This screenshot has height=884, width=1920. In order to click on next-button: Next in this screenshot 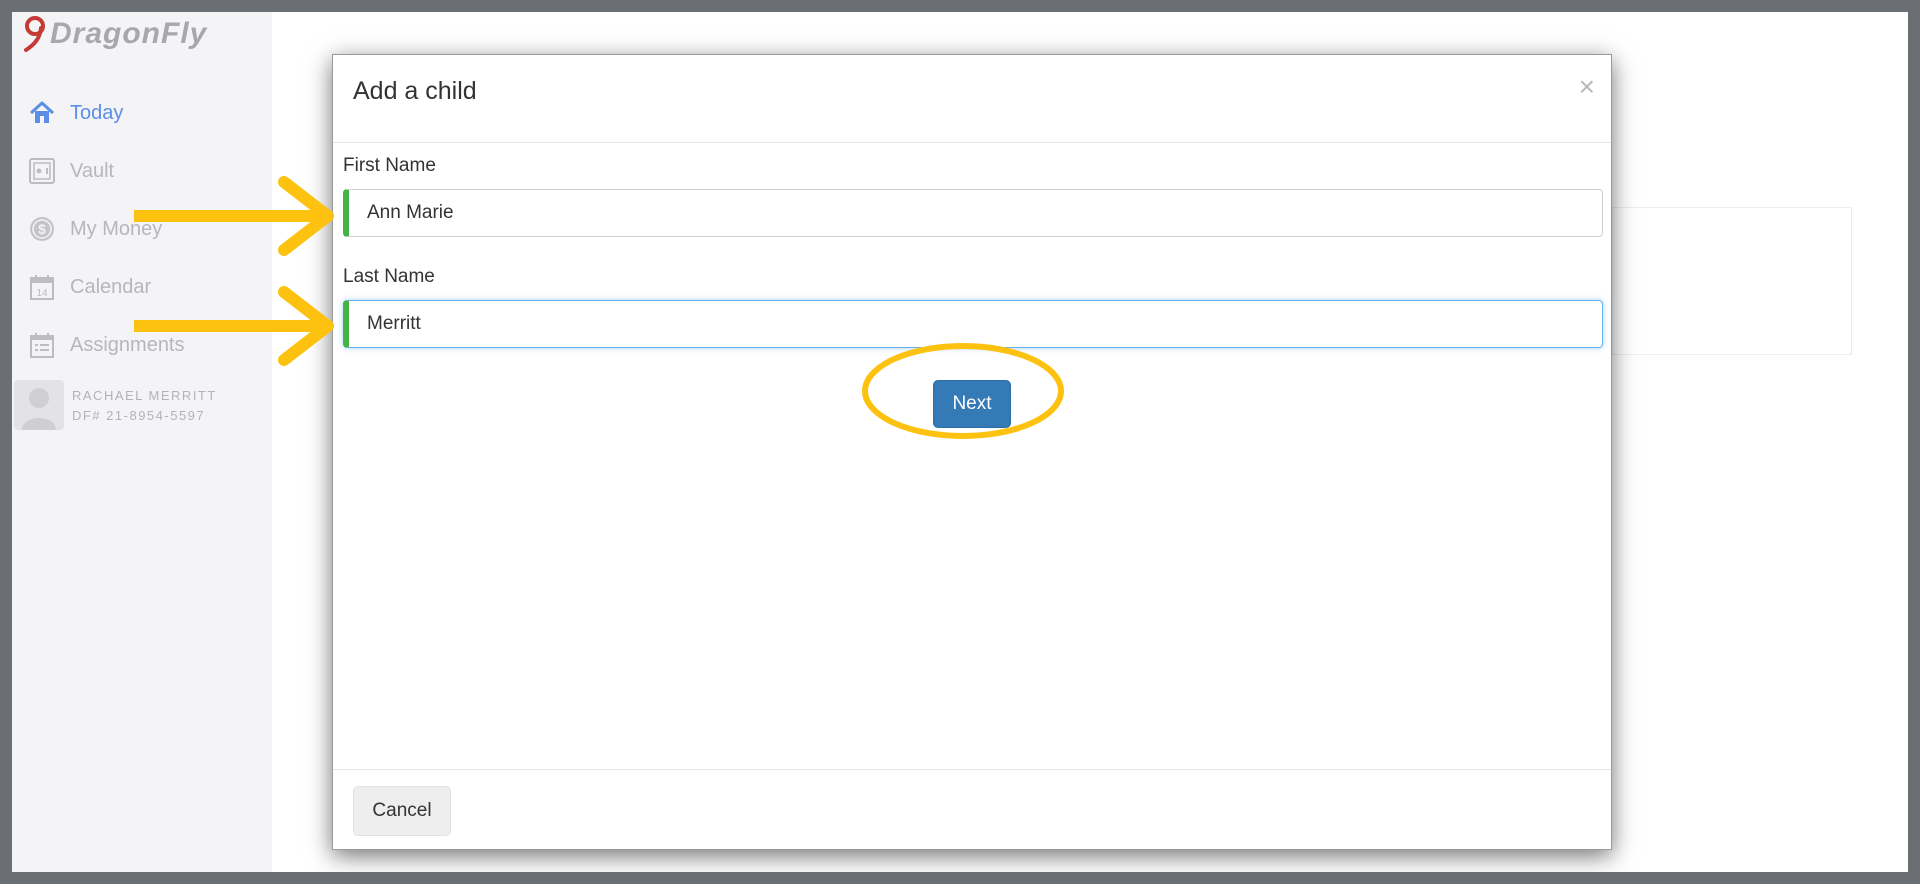, I will do `click(972, 404)`.